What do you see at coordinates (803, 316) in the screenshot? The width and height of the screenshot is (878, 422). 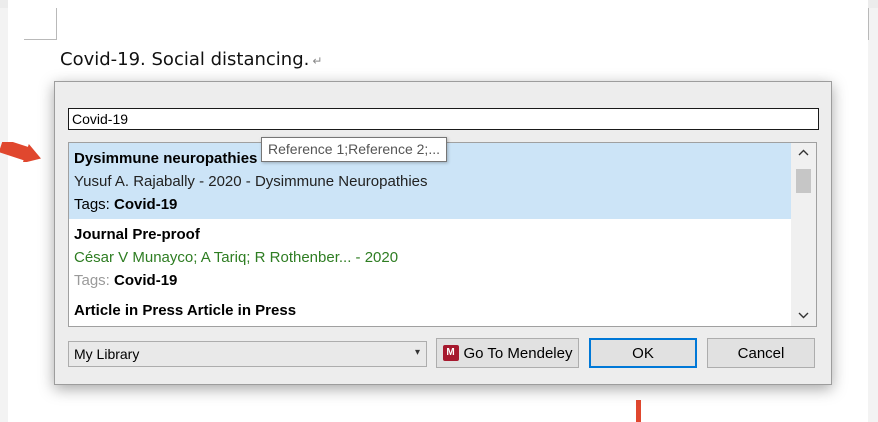 I see `chevron-down-icon` at bounding box center [803, 316].